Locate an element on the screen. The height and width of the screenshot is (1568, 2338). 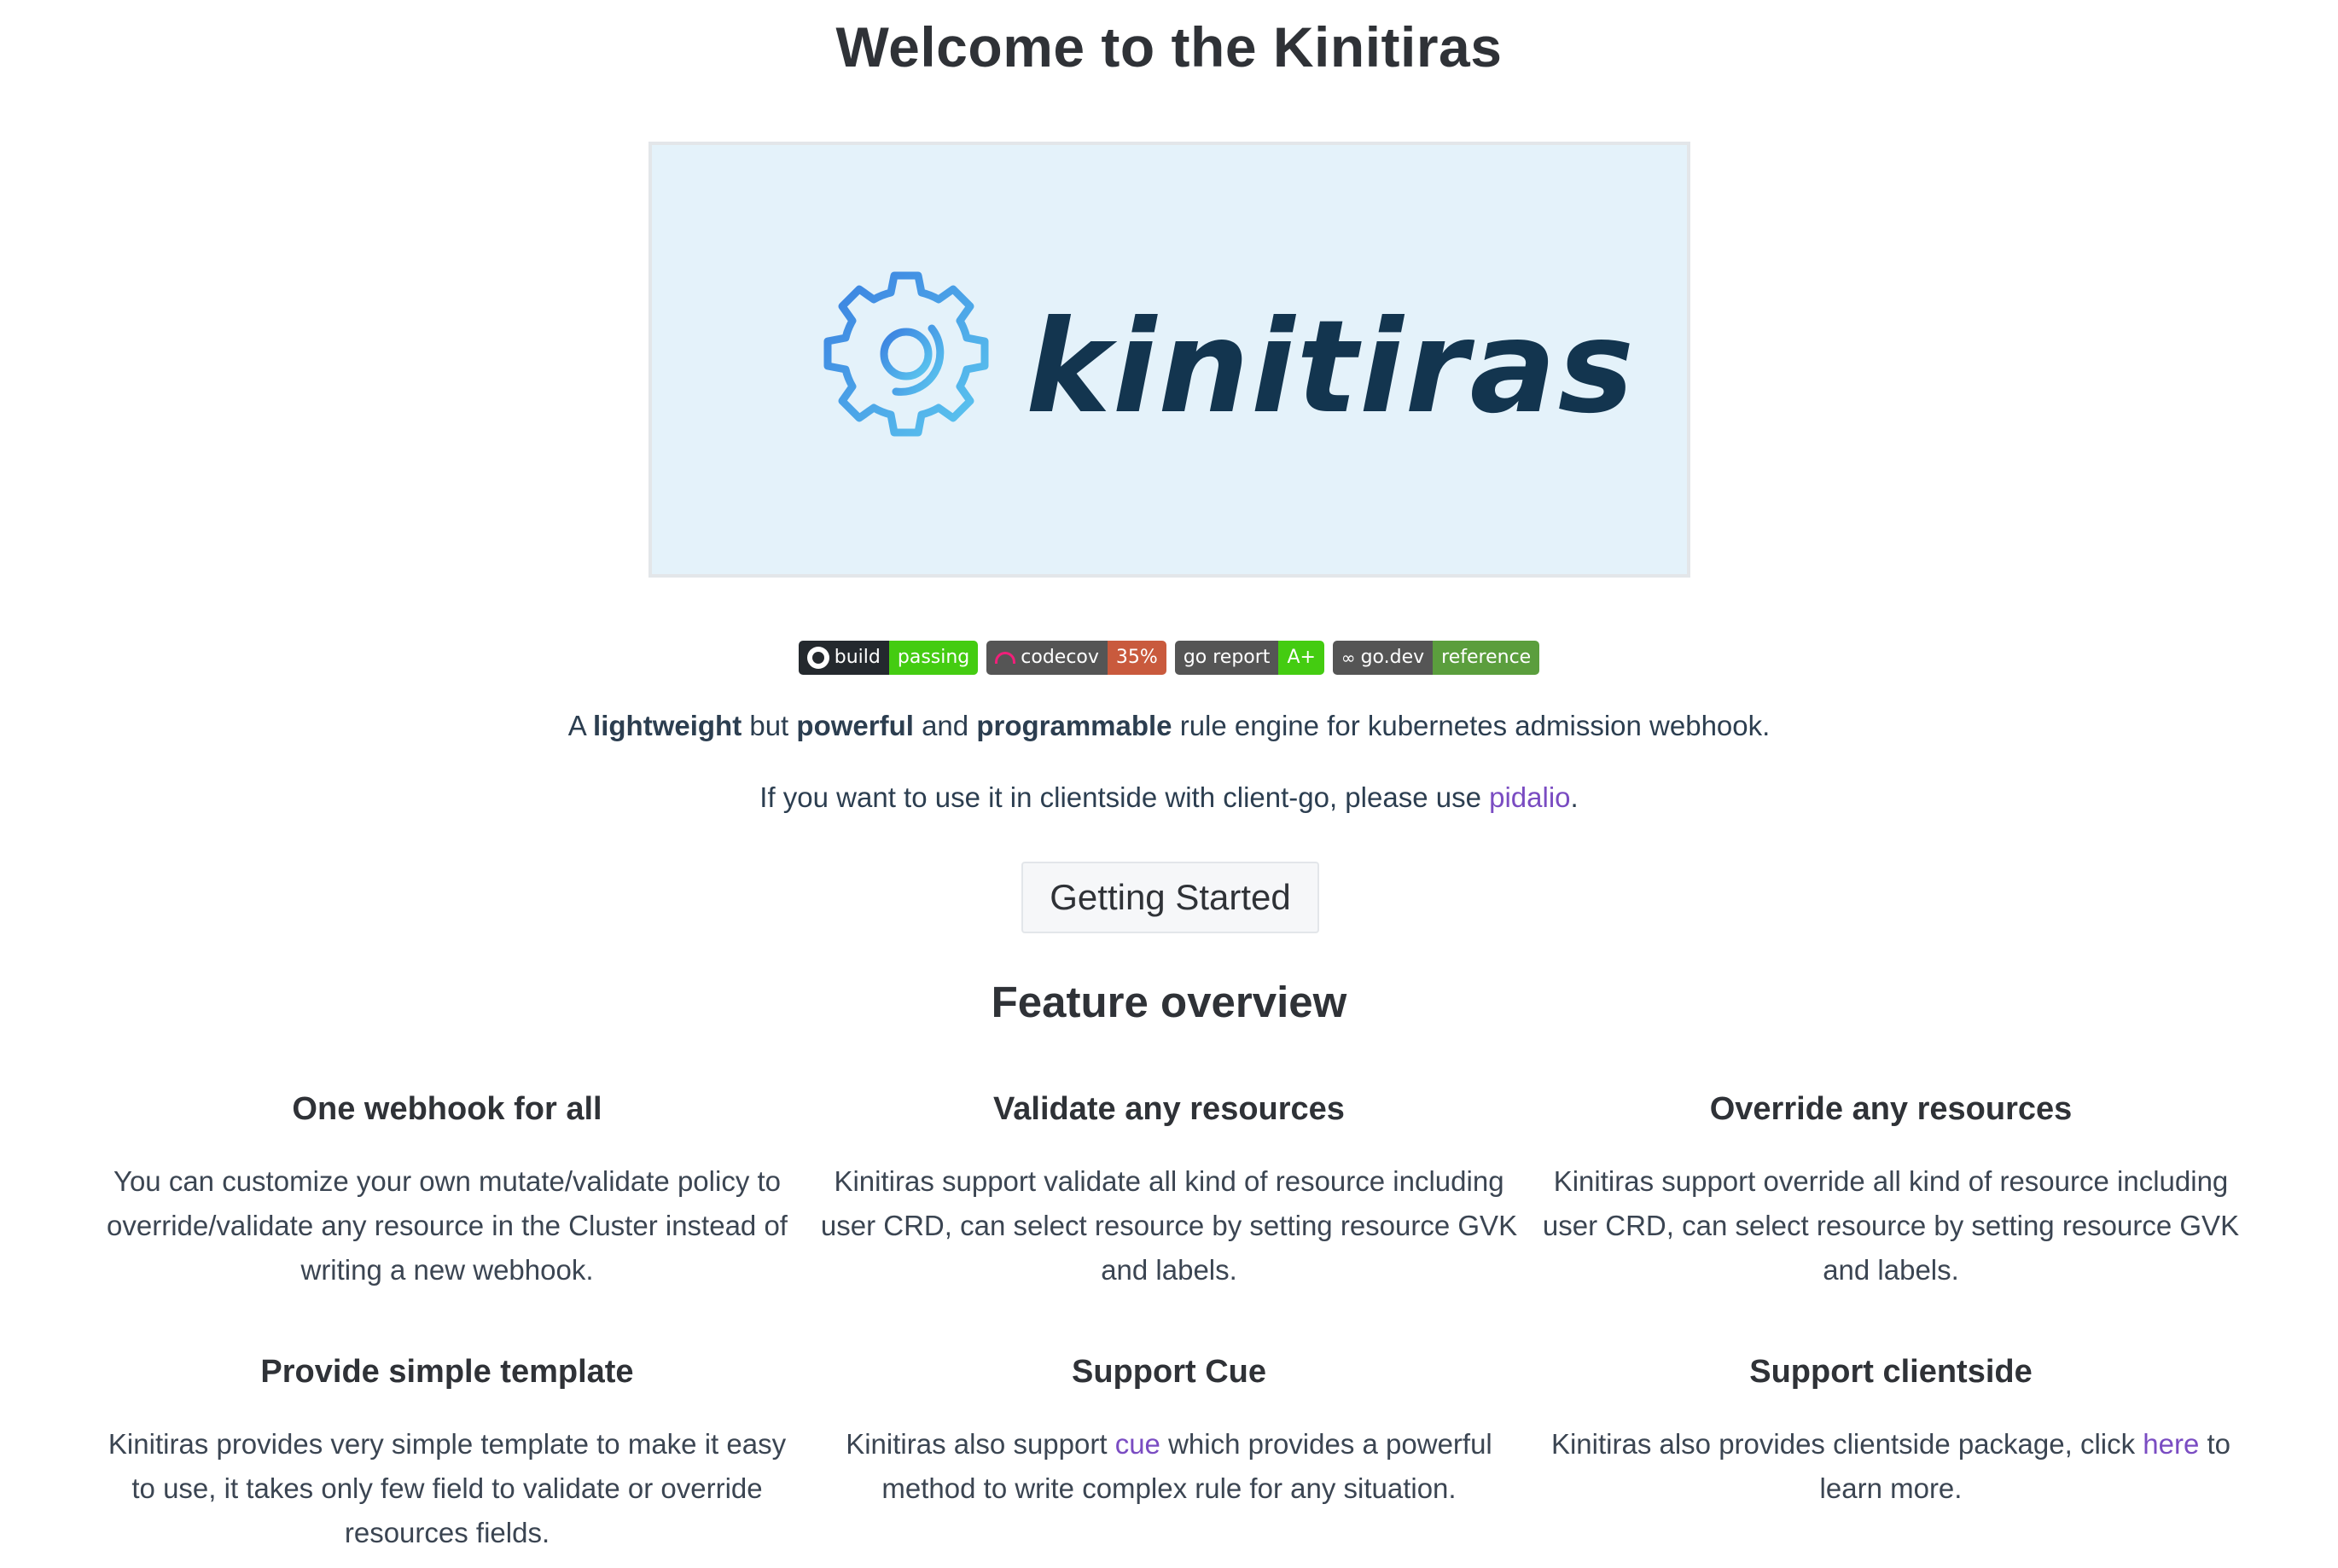
page-title: Welcome to the Kinitiras is located at coordinates (1169, 46).